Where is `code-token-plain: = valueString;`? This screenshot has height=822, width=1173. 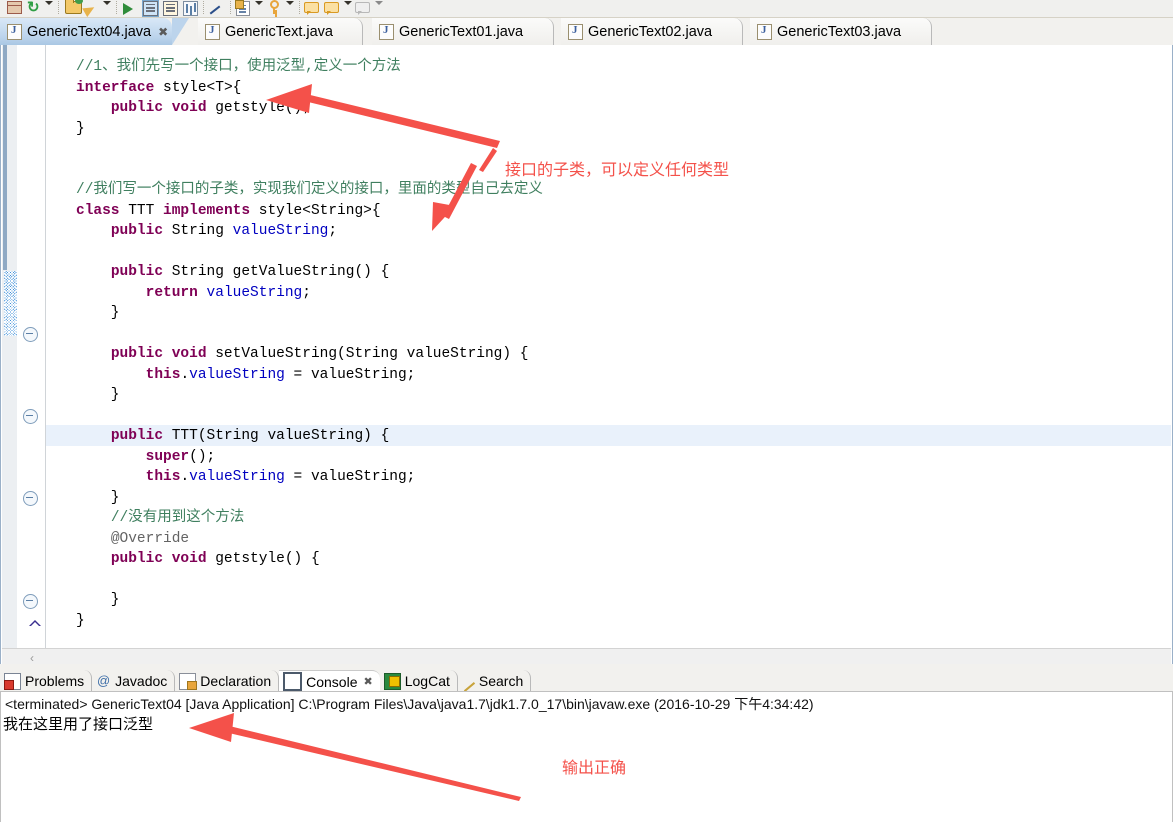 code-token-plain: = valueString; is located at coordinates (350, 374).